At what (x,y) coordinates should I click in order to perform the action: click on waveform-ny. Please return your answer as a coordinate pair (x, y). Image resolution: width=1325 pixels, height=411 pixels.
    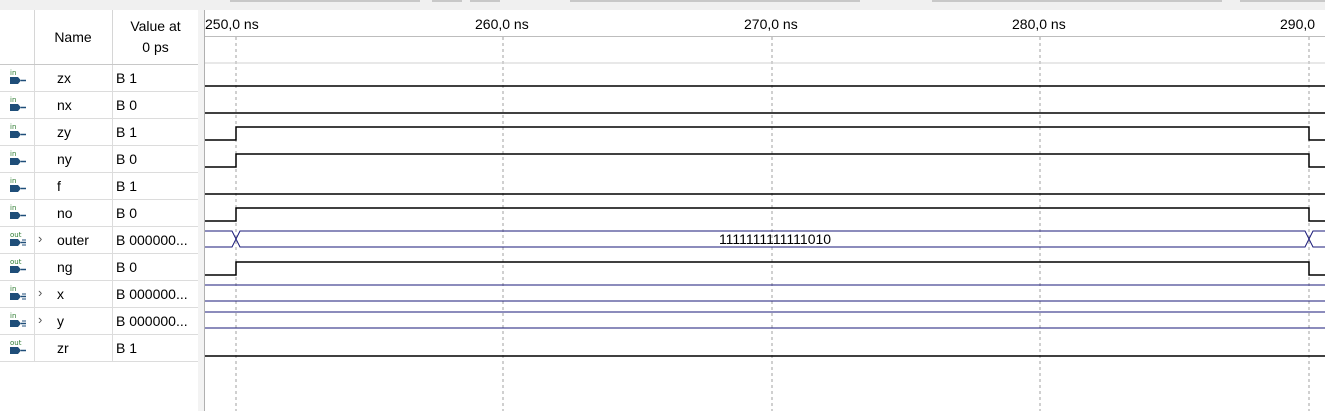
    Looking at the image, I should click on (765, 160).